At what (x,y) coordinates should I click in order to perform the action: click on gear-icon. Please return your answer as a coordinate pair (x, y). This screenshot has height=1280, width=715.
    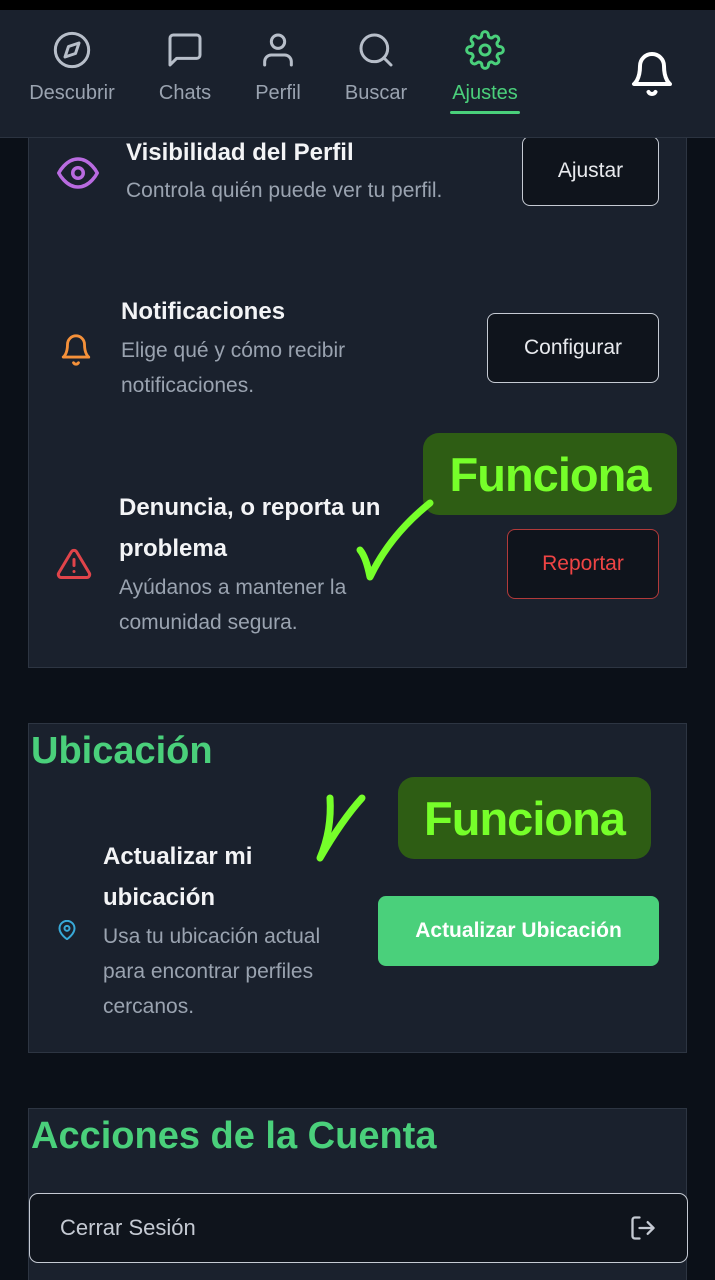
    Looking at the image, I should click on (485, 50).